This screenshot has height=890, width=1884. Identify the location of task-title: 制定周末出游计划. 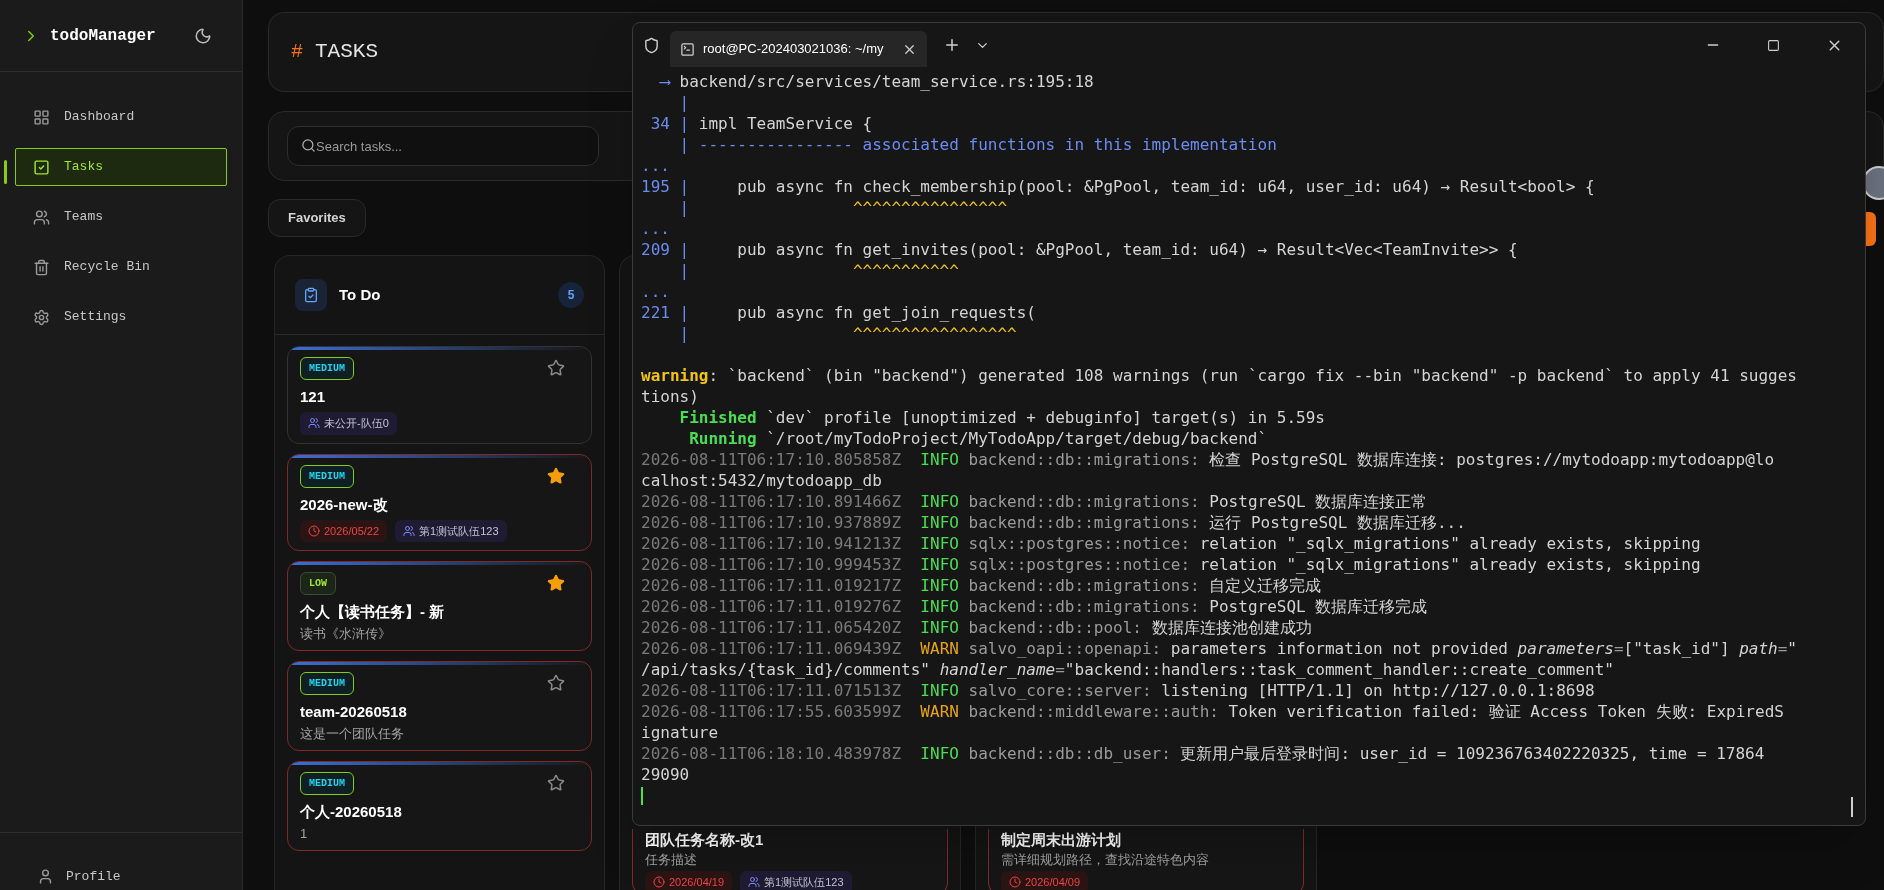
(1061, 840).